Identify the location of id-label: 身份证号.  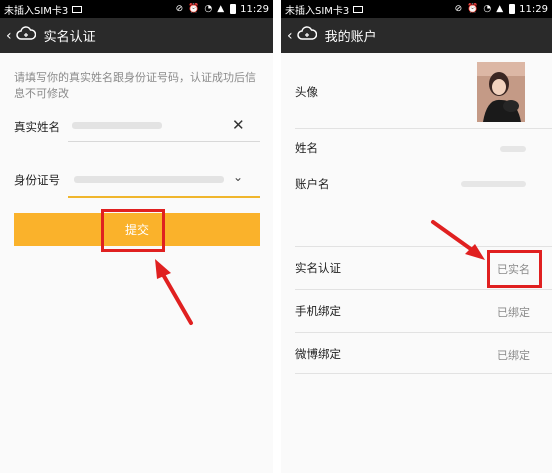
(37, 180).